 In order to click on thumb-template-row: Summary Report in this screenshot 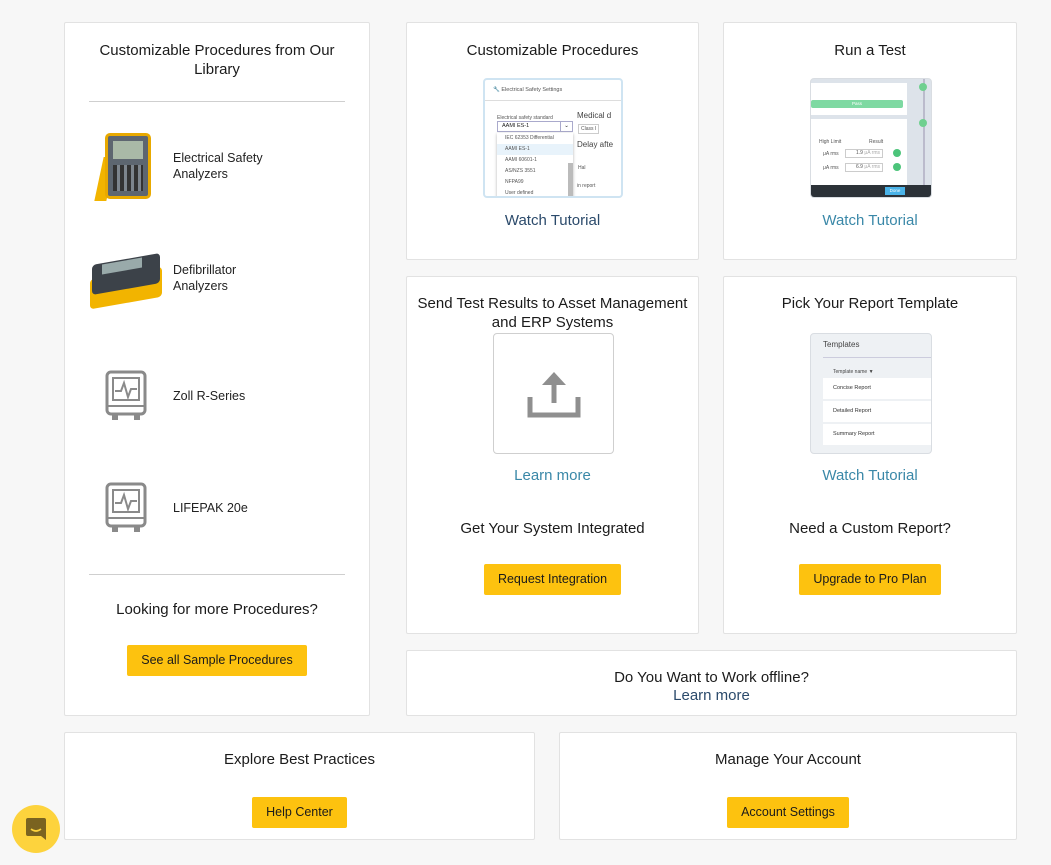, I will do `click(877, 434)`.